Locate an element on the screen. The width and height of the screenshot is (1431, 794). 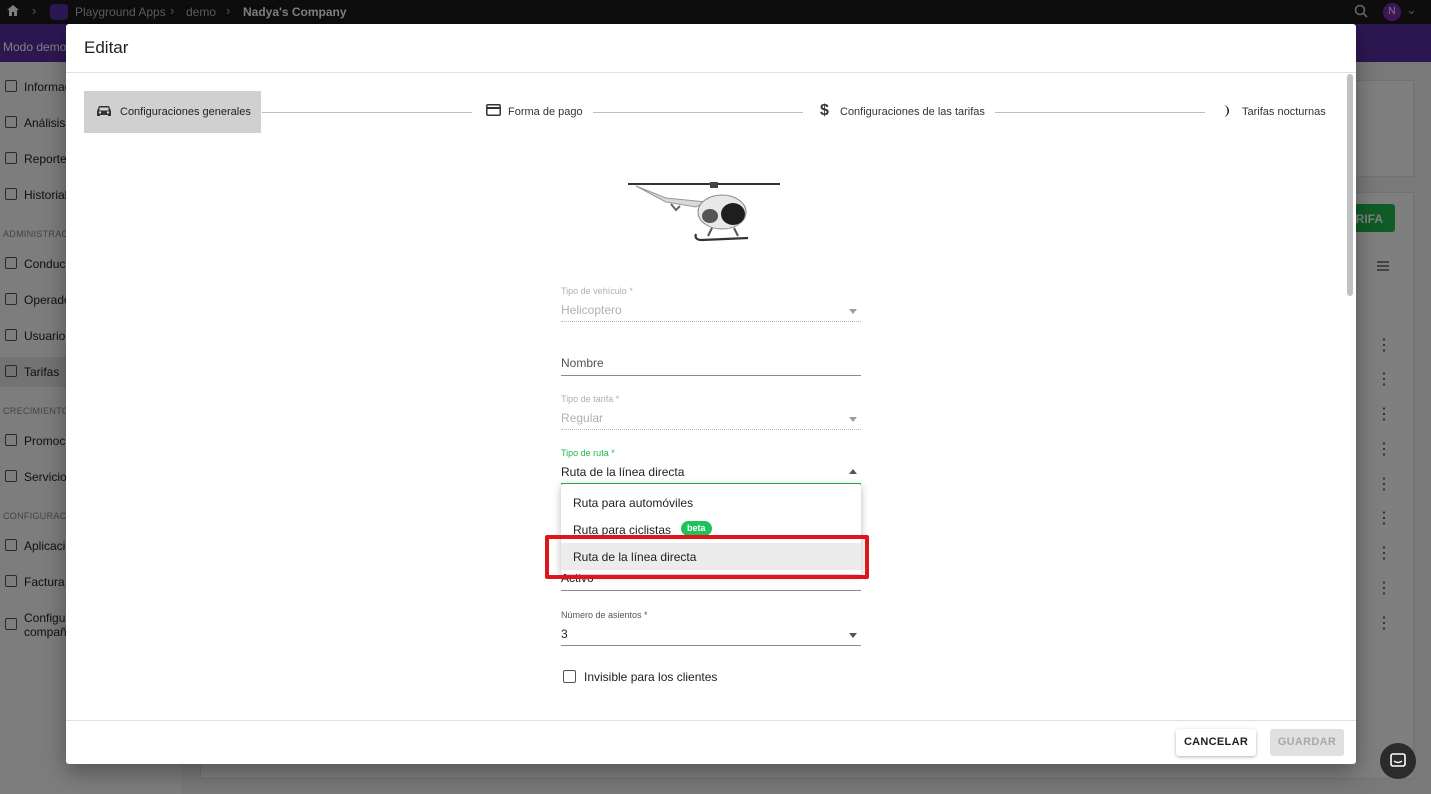
route-type-select: Tipo de ruta * Ruta de la línea directa is located at coordinates (711, 466).